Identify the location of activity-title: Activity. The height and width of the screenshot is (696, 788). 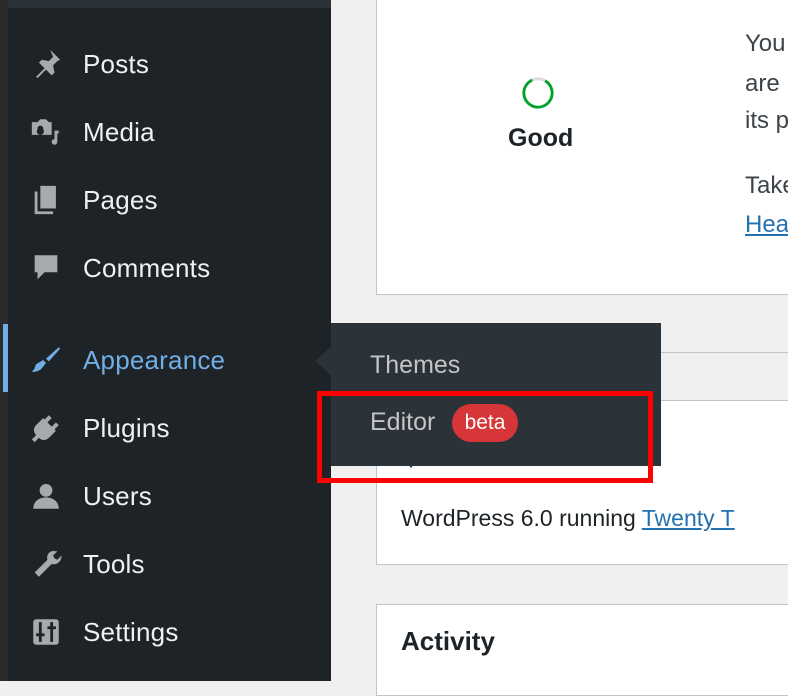
(448, 641).